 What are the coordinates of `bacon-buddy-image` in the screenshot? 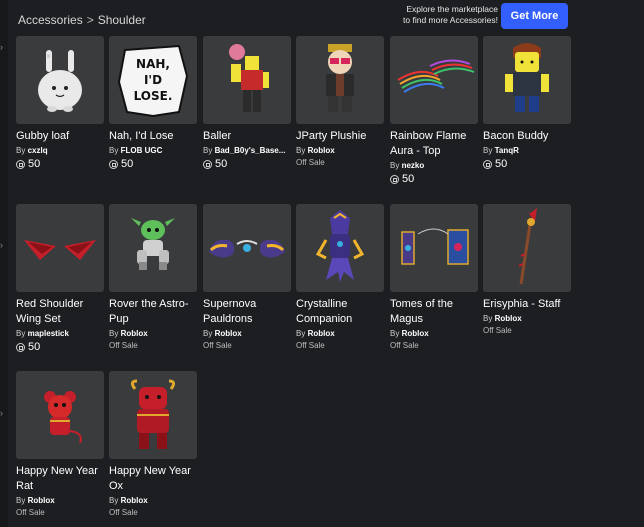 It's located at (527, 77).